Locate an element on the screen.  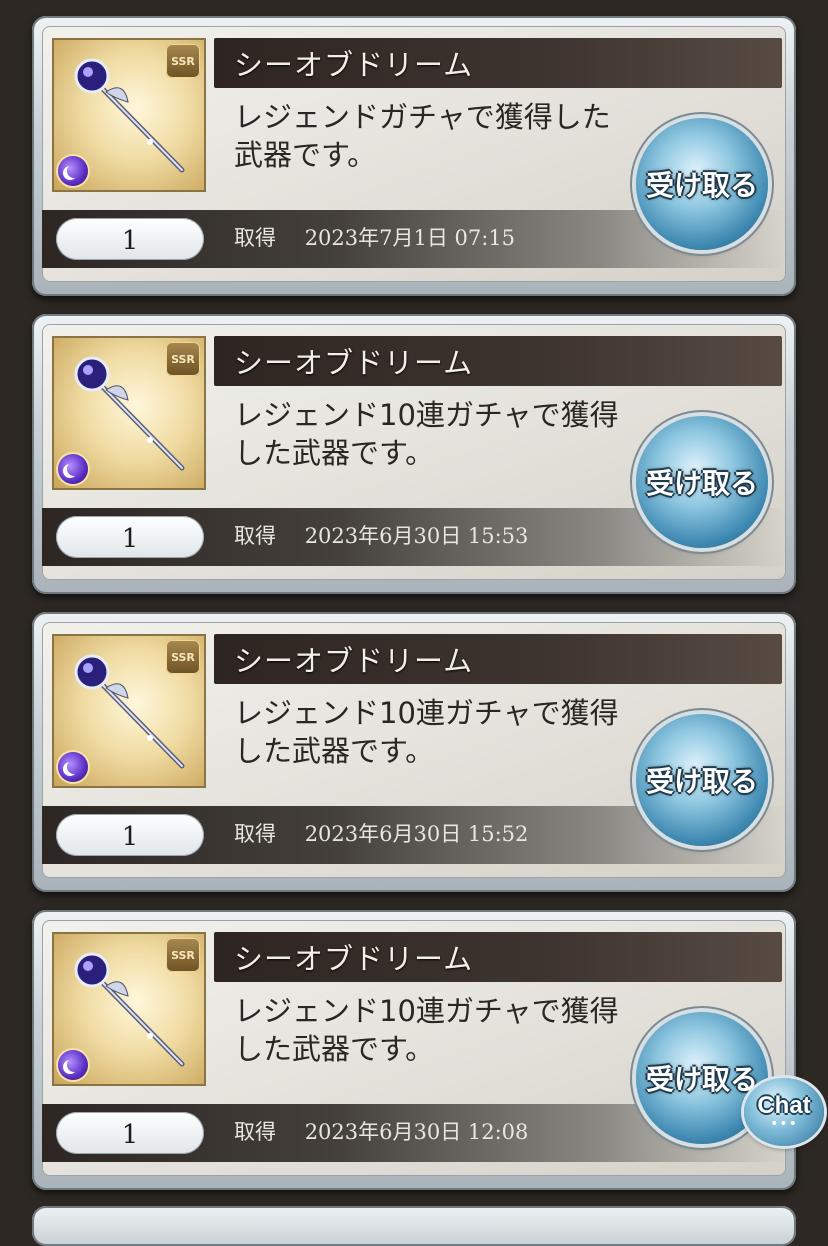
chat-dots-icon: ••• is located at coordinates (784, 1124).